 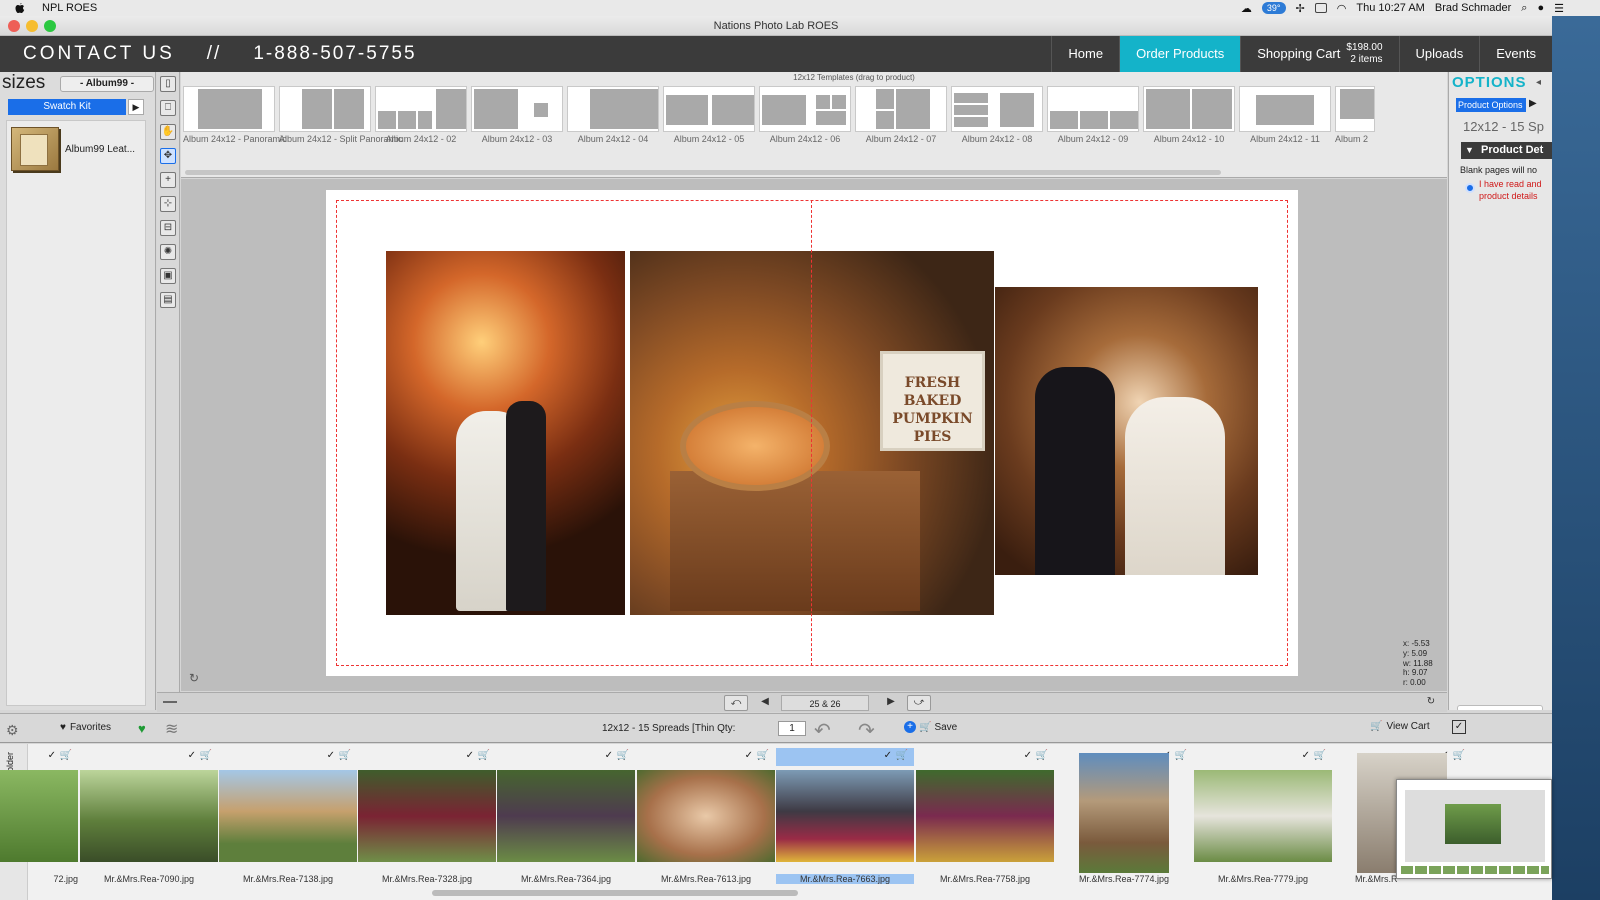 I want to click on add-favorite-icon: ♥, so click(x=142, y=728).